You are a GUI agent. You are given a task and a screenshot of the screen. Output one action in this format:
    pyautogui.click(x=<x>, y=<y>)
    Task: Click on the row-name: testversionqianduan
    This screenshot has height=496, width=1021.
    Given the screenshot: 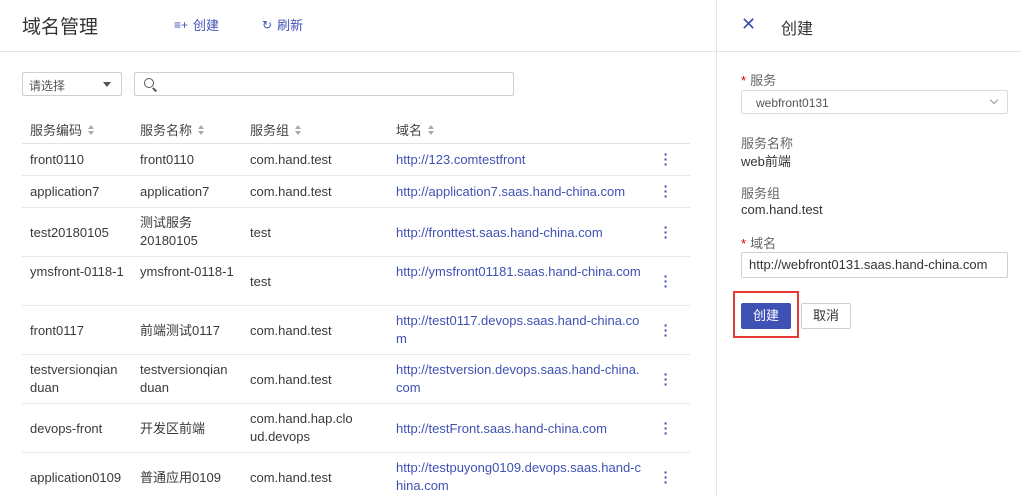 What is the action you would take?
    pyautogui.click(x=184, y=378)
    